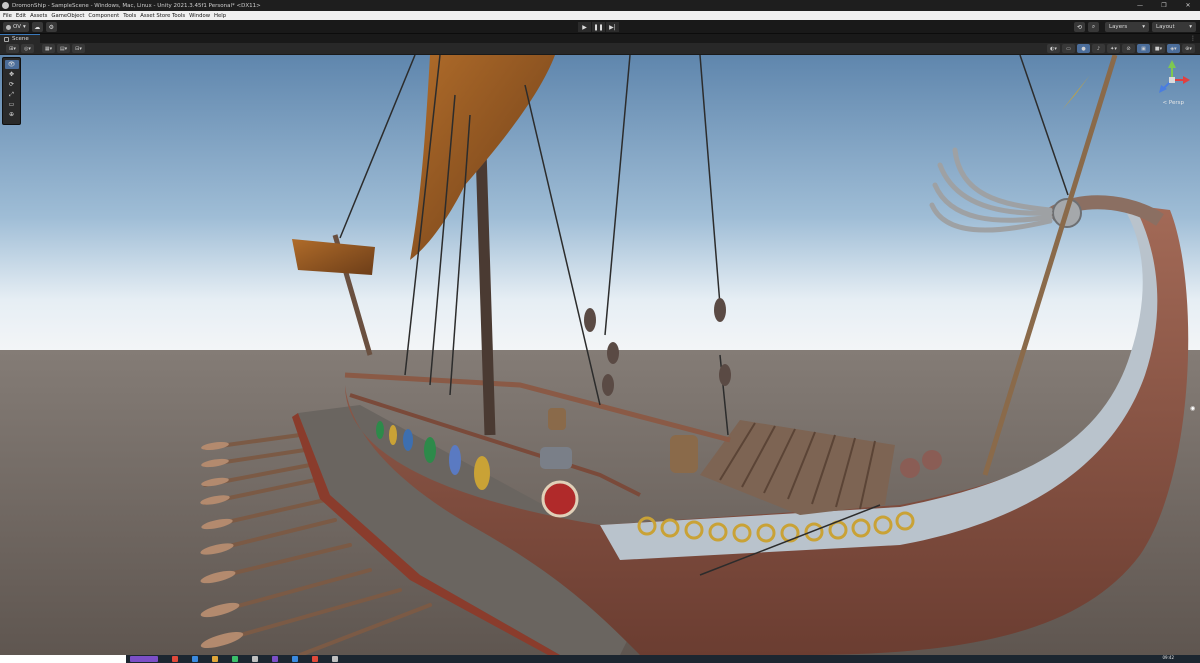 The width and height of the screenshot is (1200, 663). I want to click on snap-increment-button: ⊟▾, so click(78, 48).